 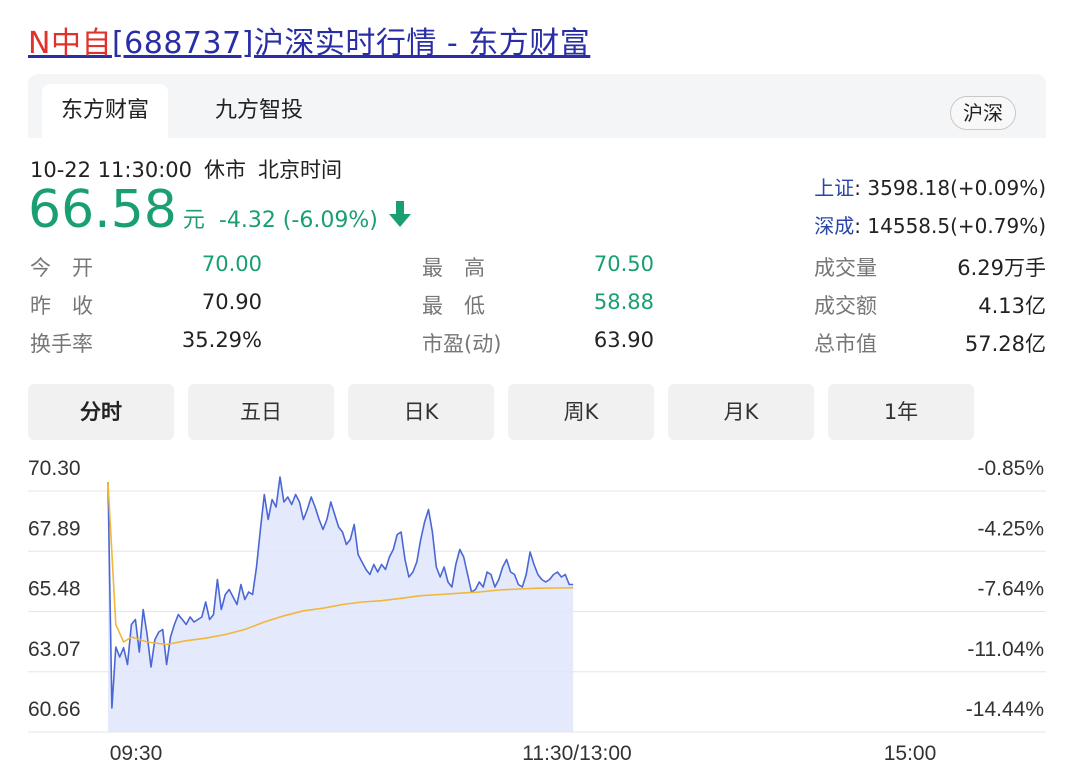 I want to click on index-shanghai: 上证: 3598.18(+0.09%), so click(x=930, y=186).